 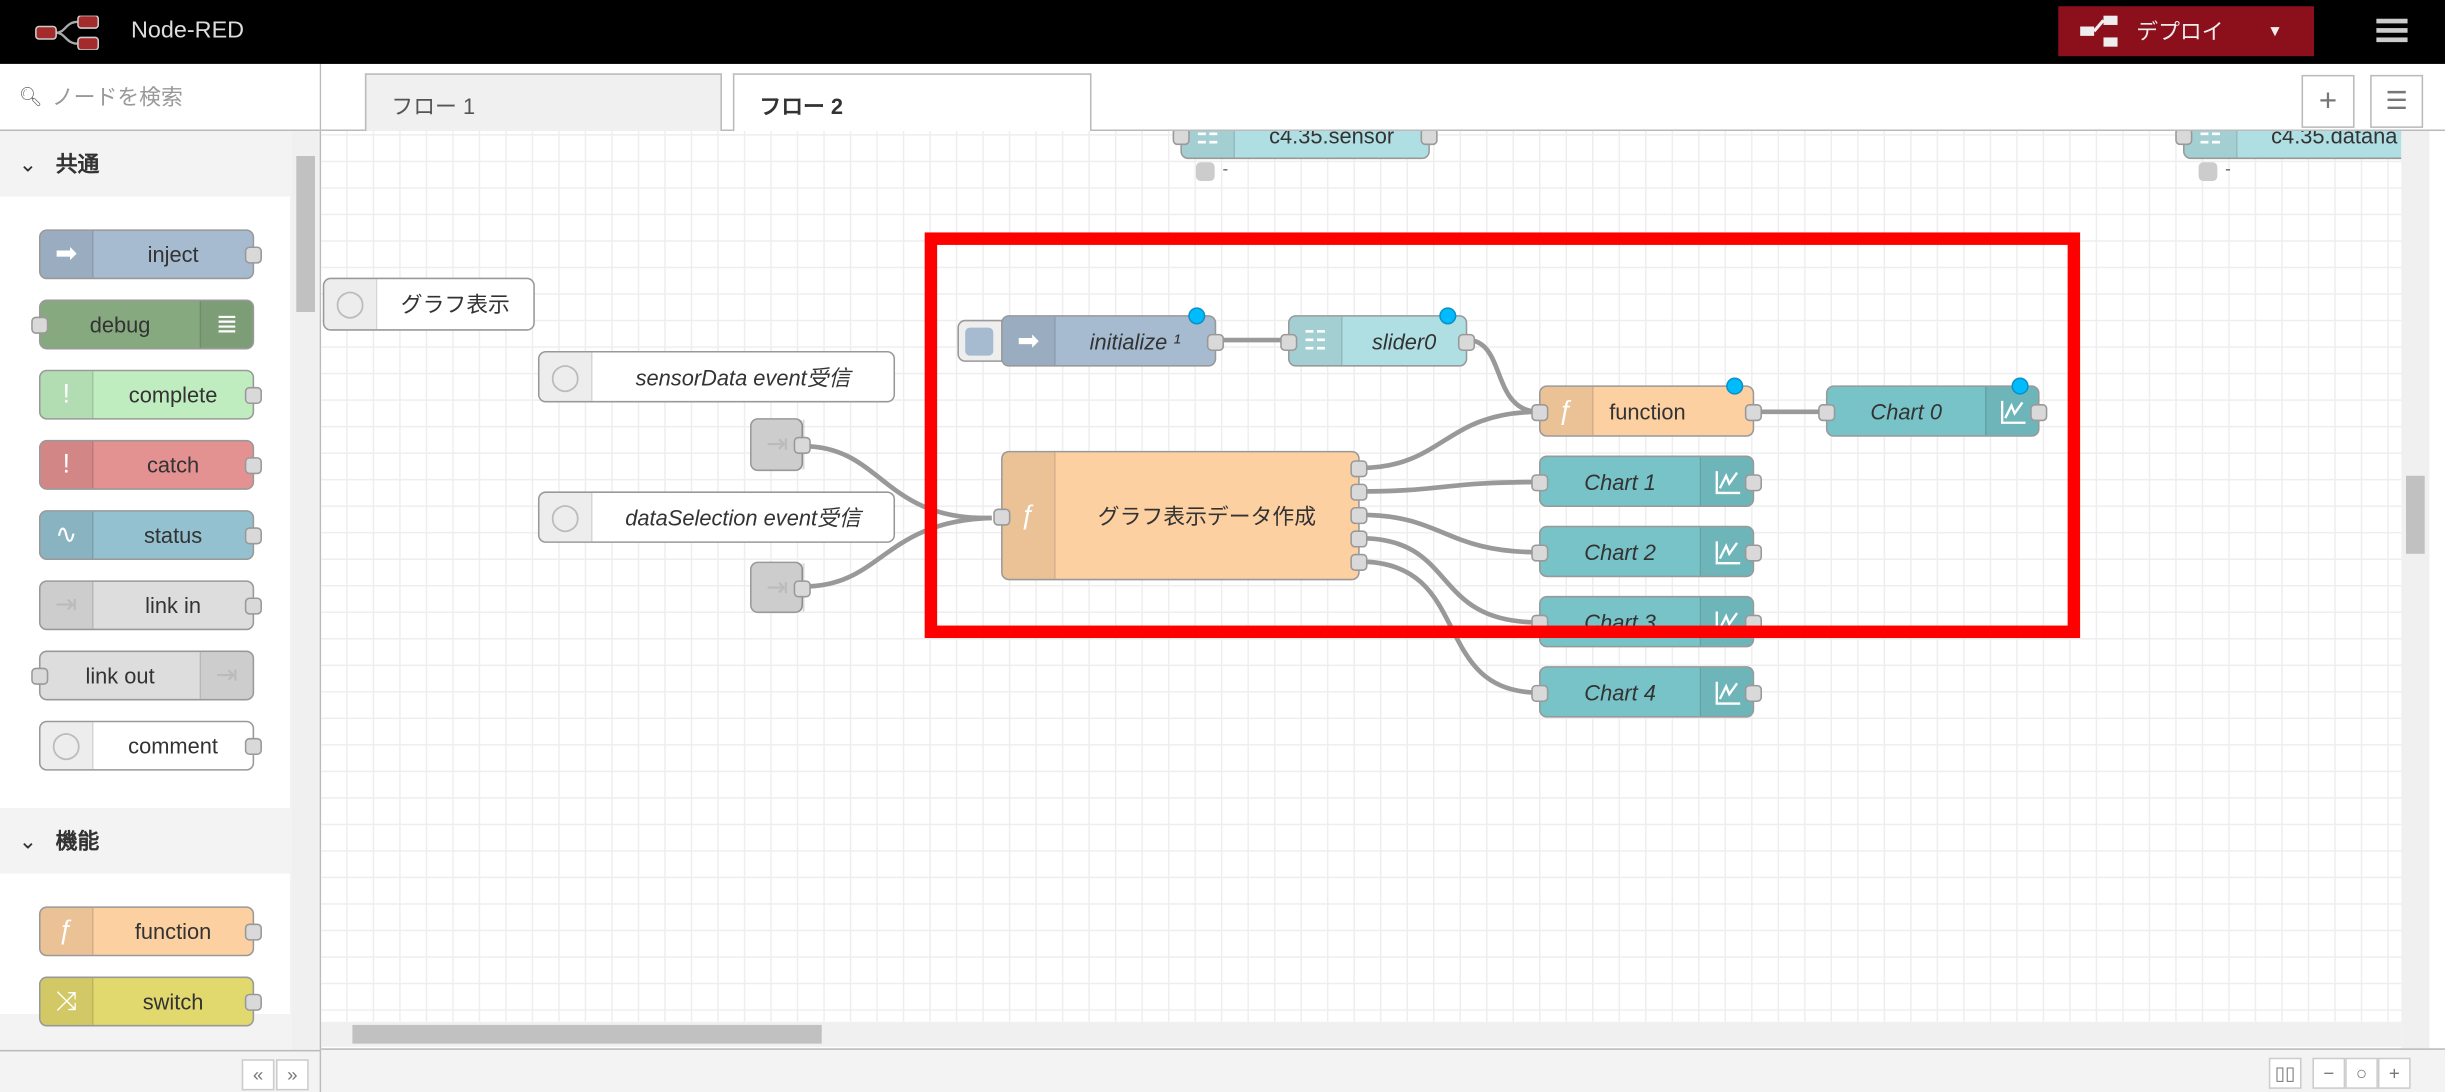 I want to click on chart-1-node: Chart 1, so click(x=1647, y=481).